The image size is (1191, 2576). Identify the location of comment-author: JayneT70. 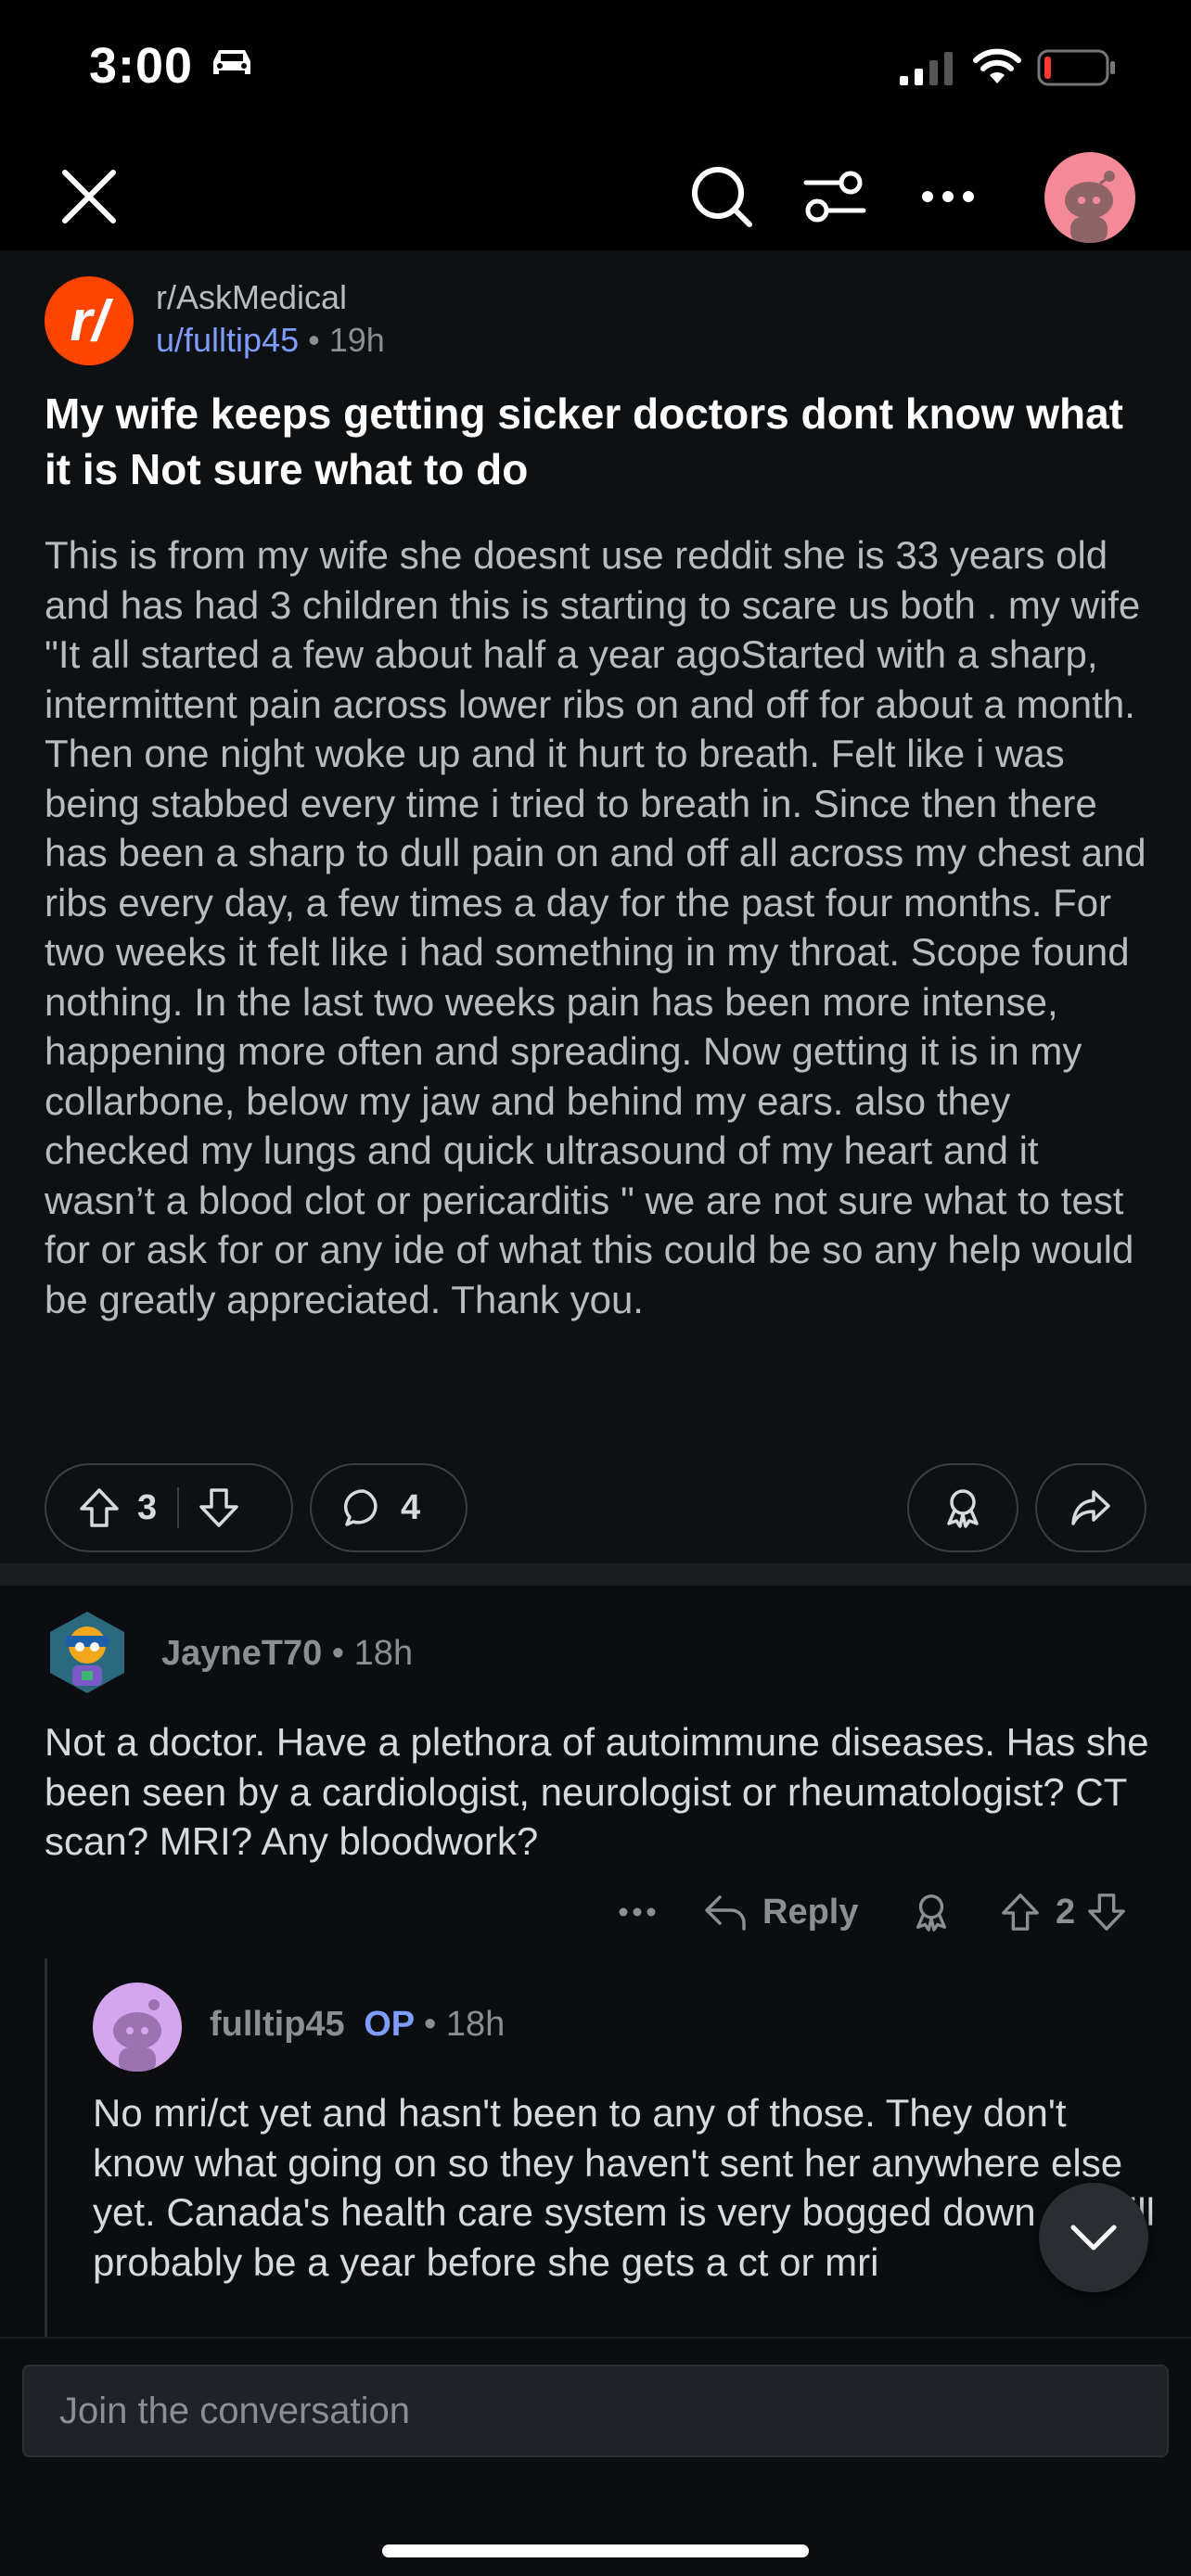
(241, 1653).